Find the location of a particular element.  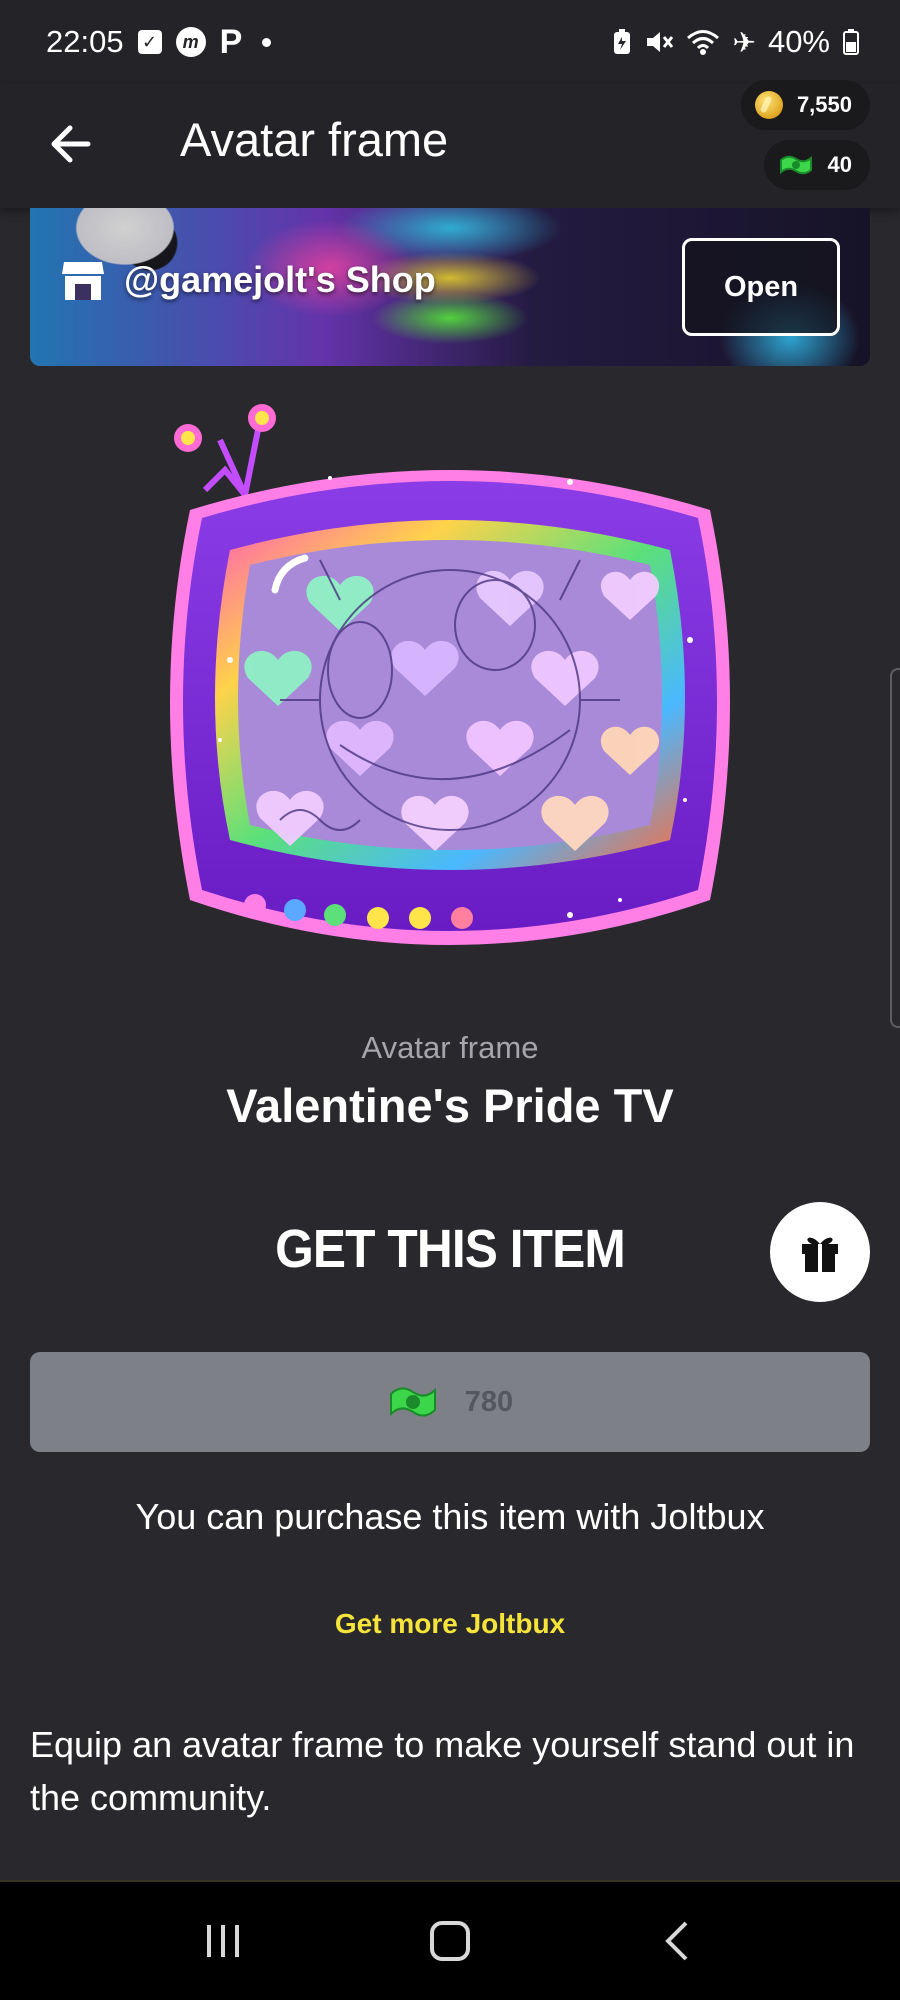

page-title: Avatar frame is located at coordinates (314, 139).